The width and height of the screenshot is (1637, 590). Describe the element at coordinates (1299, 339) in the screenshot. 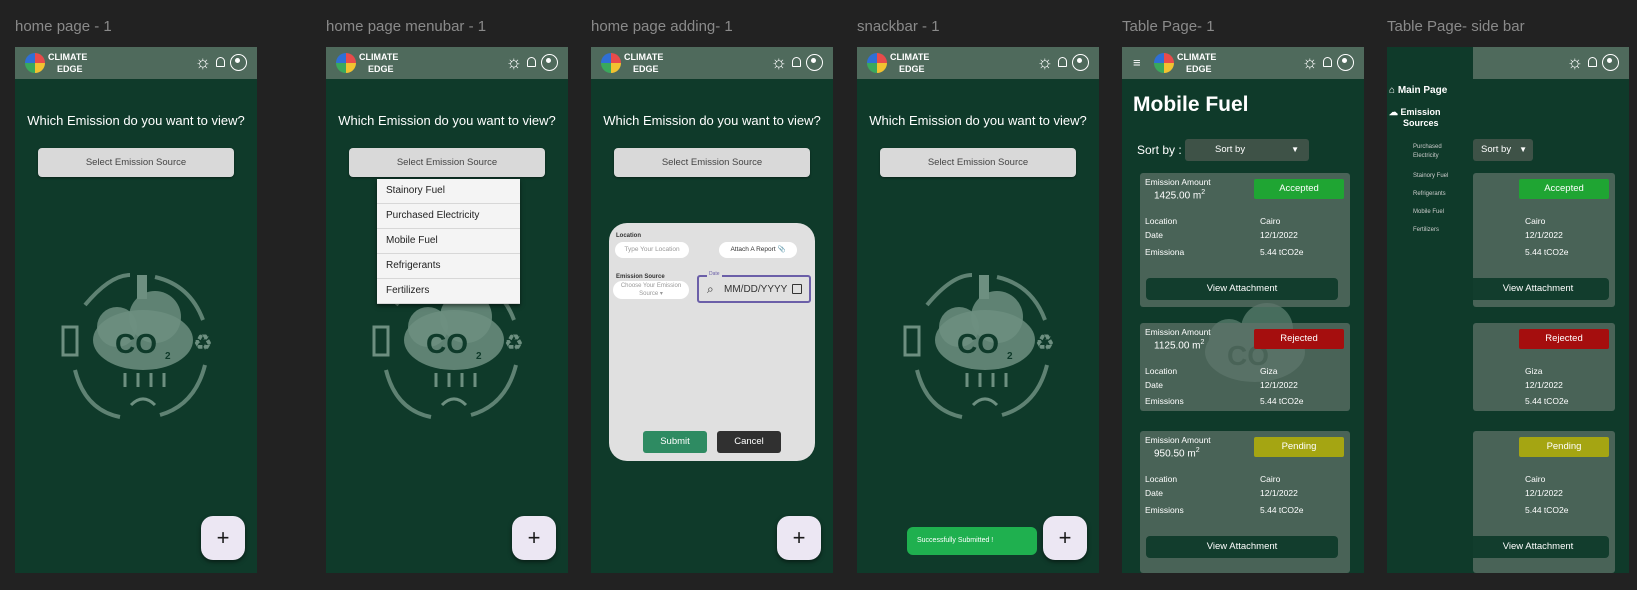

I see `status-badge: Rejected` at that location.